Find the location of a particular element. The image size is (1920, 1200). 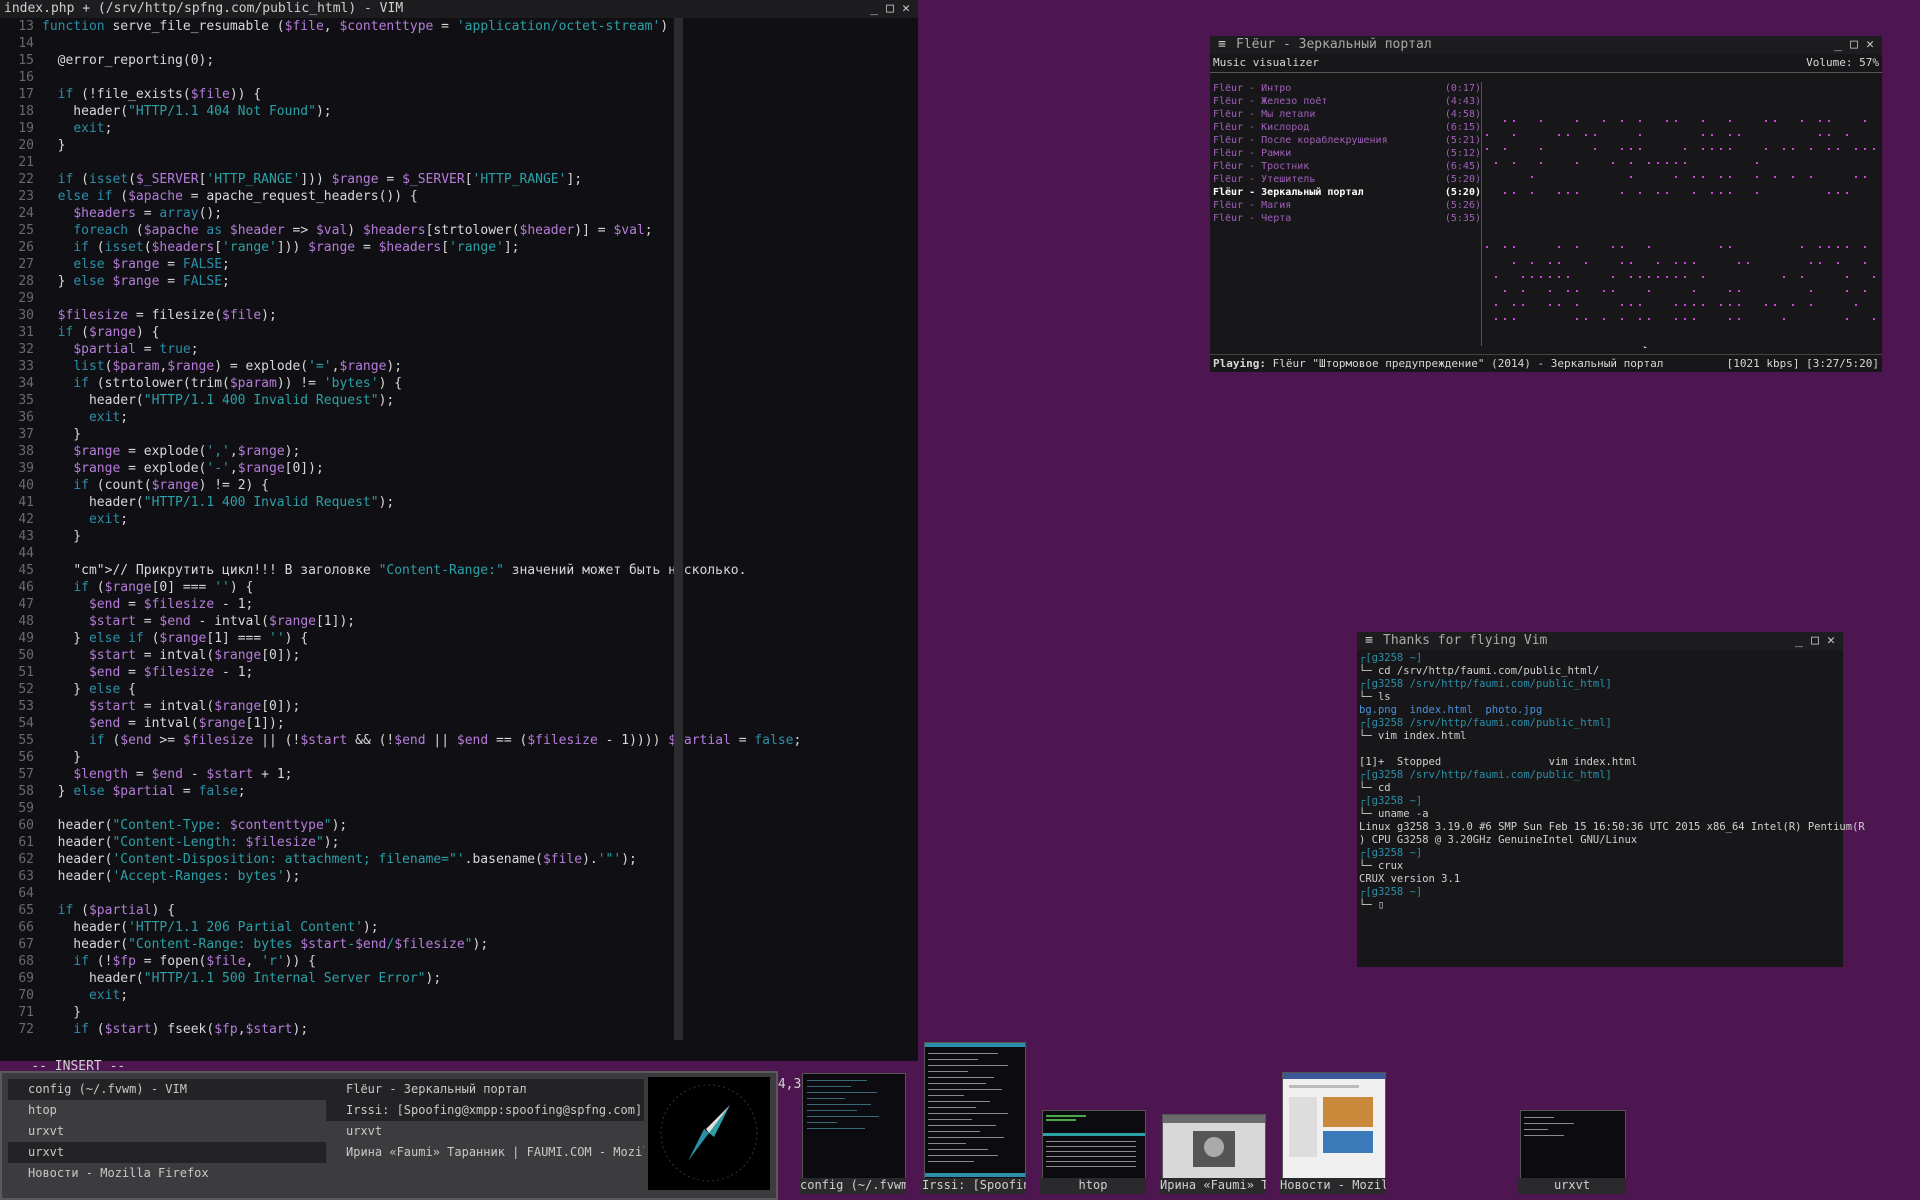

code-line: 14 is located at coordinates (459, 43).